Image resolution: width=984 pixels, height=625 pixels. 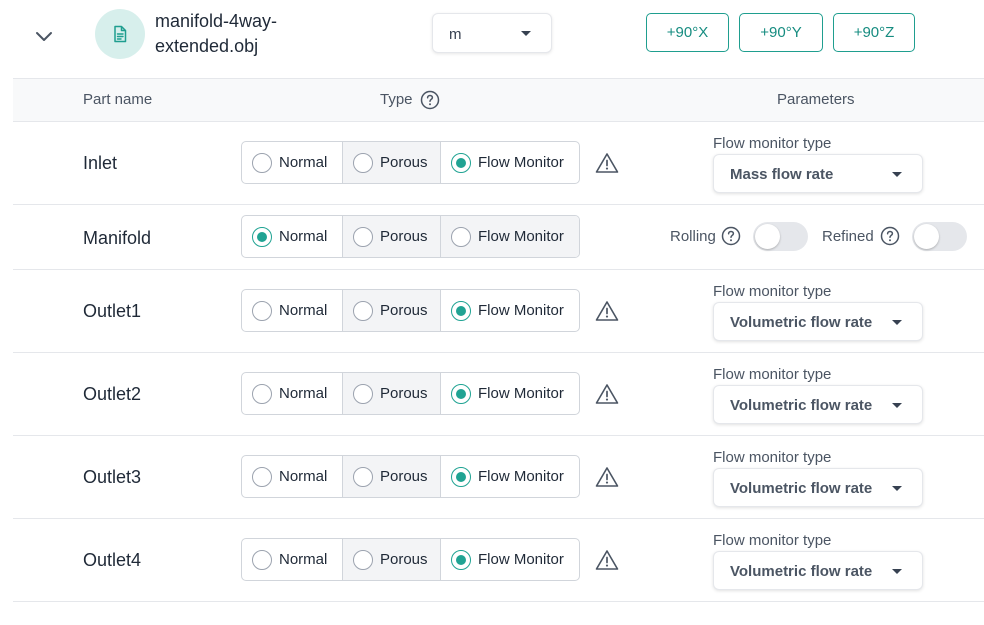 I want to click on part-name: Inlet, so click(x=100, y=163).